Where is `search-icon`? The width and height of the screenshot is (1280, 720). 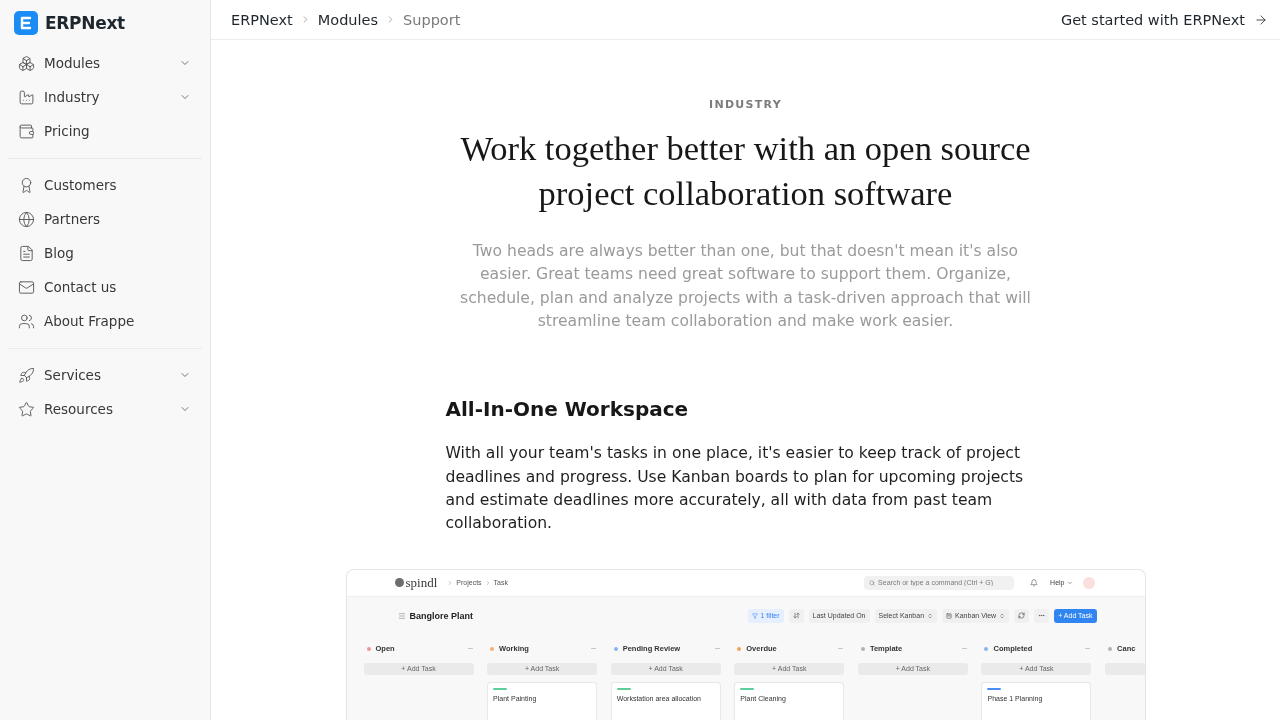
search-icon is located at coordinates (872, 582).